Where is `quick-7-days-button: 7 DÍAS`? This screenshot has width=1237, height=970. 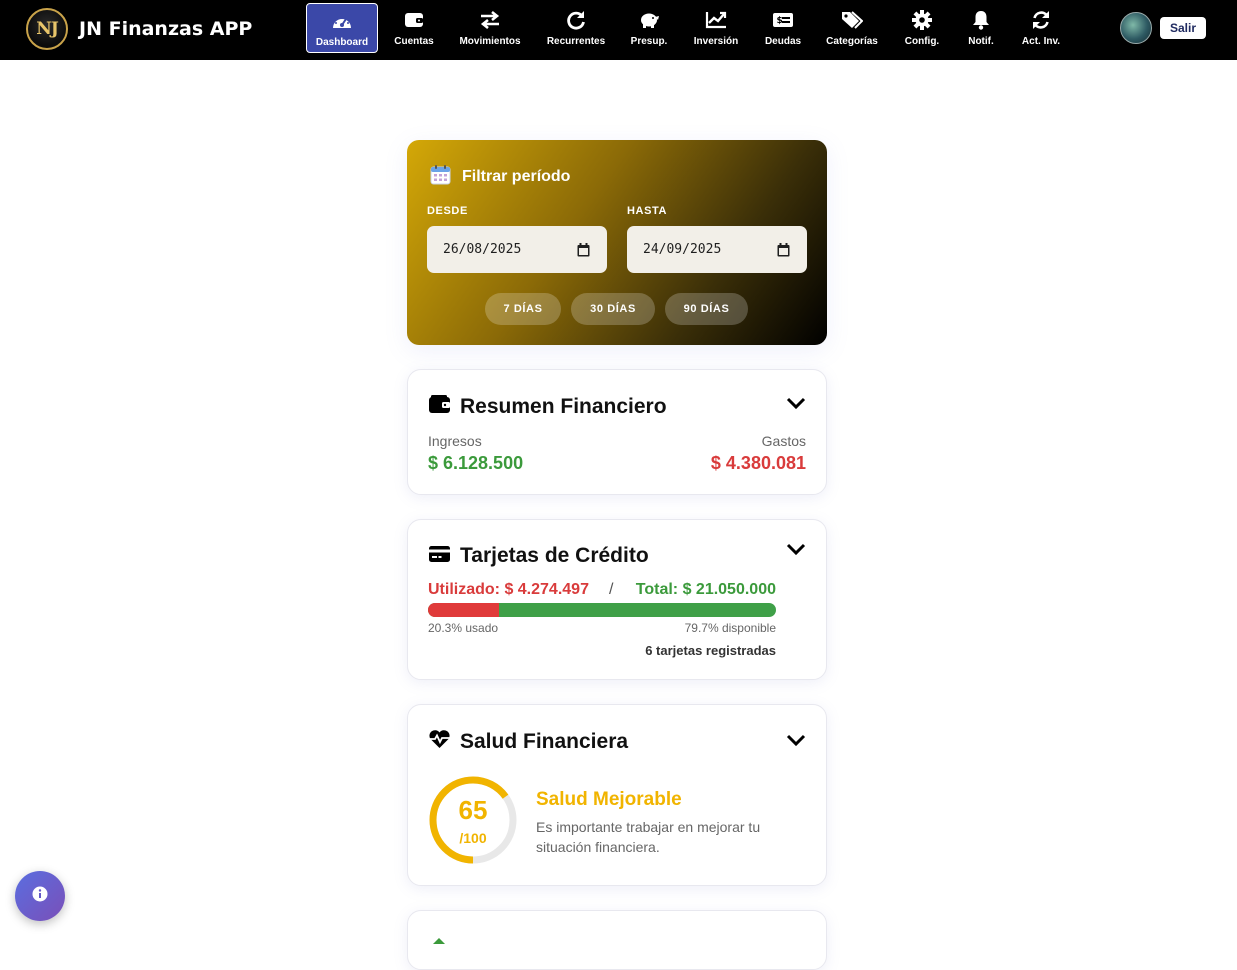 quick-7-days-button: 7 DÍAS is located at coordinates (523, 309).